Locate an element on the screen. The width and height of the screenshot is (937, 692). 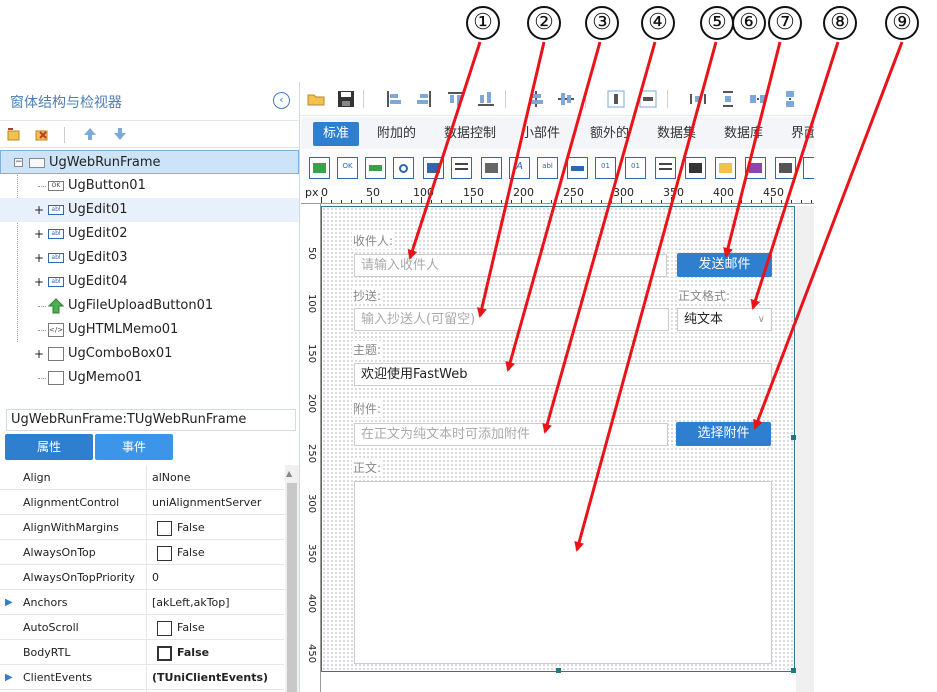
palette-image-icon is located at coordinates (785, 168).